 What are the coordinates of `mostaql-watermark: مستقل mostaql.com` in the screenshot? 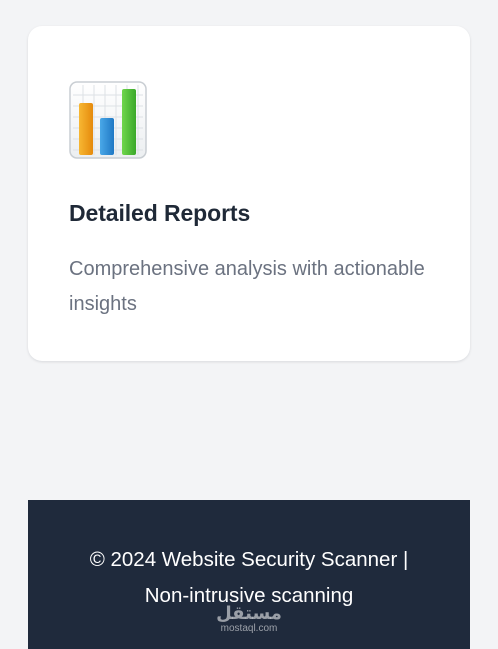 It's located at (249, 620).